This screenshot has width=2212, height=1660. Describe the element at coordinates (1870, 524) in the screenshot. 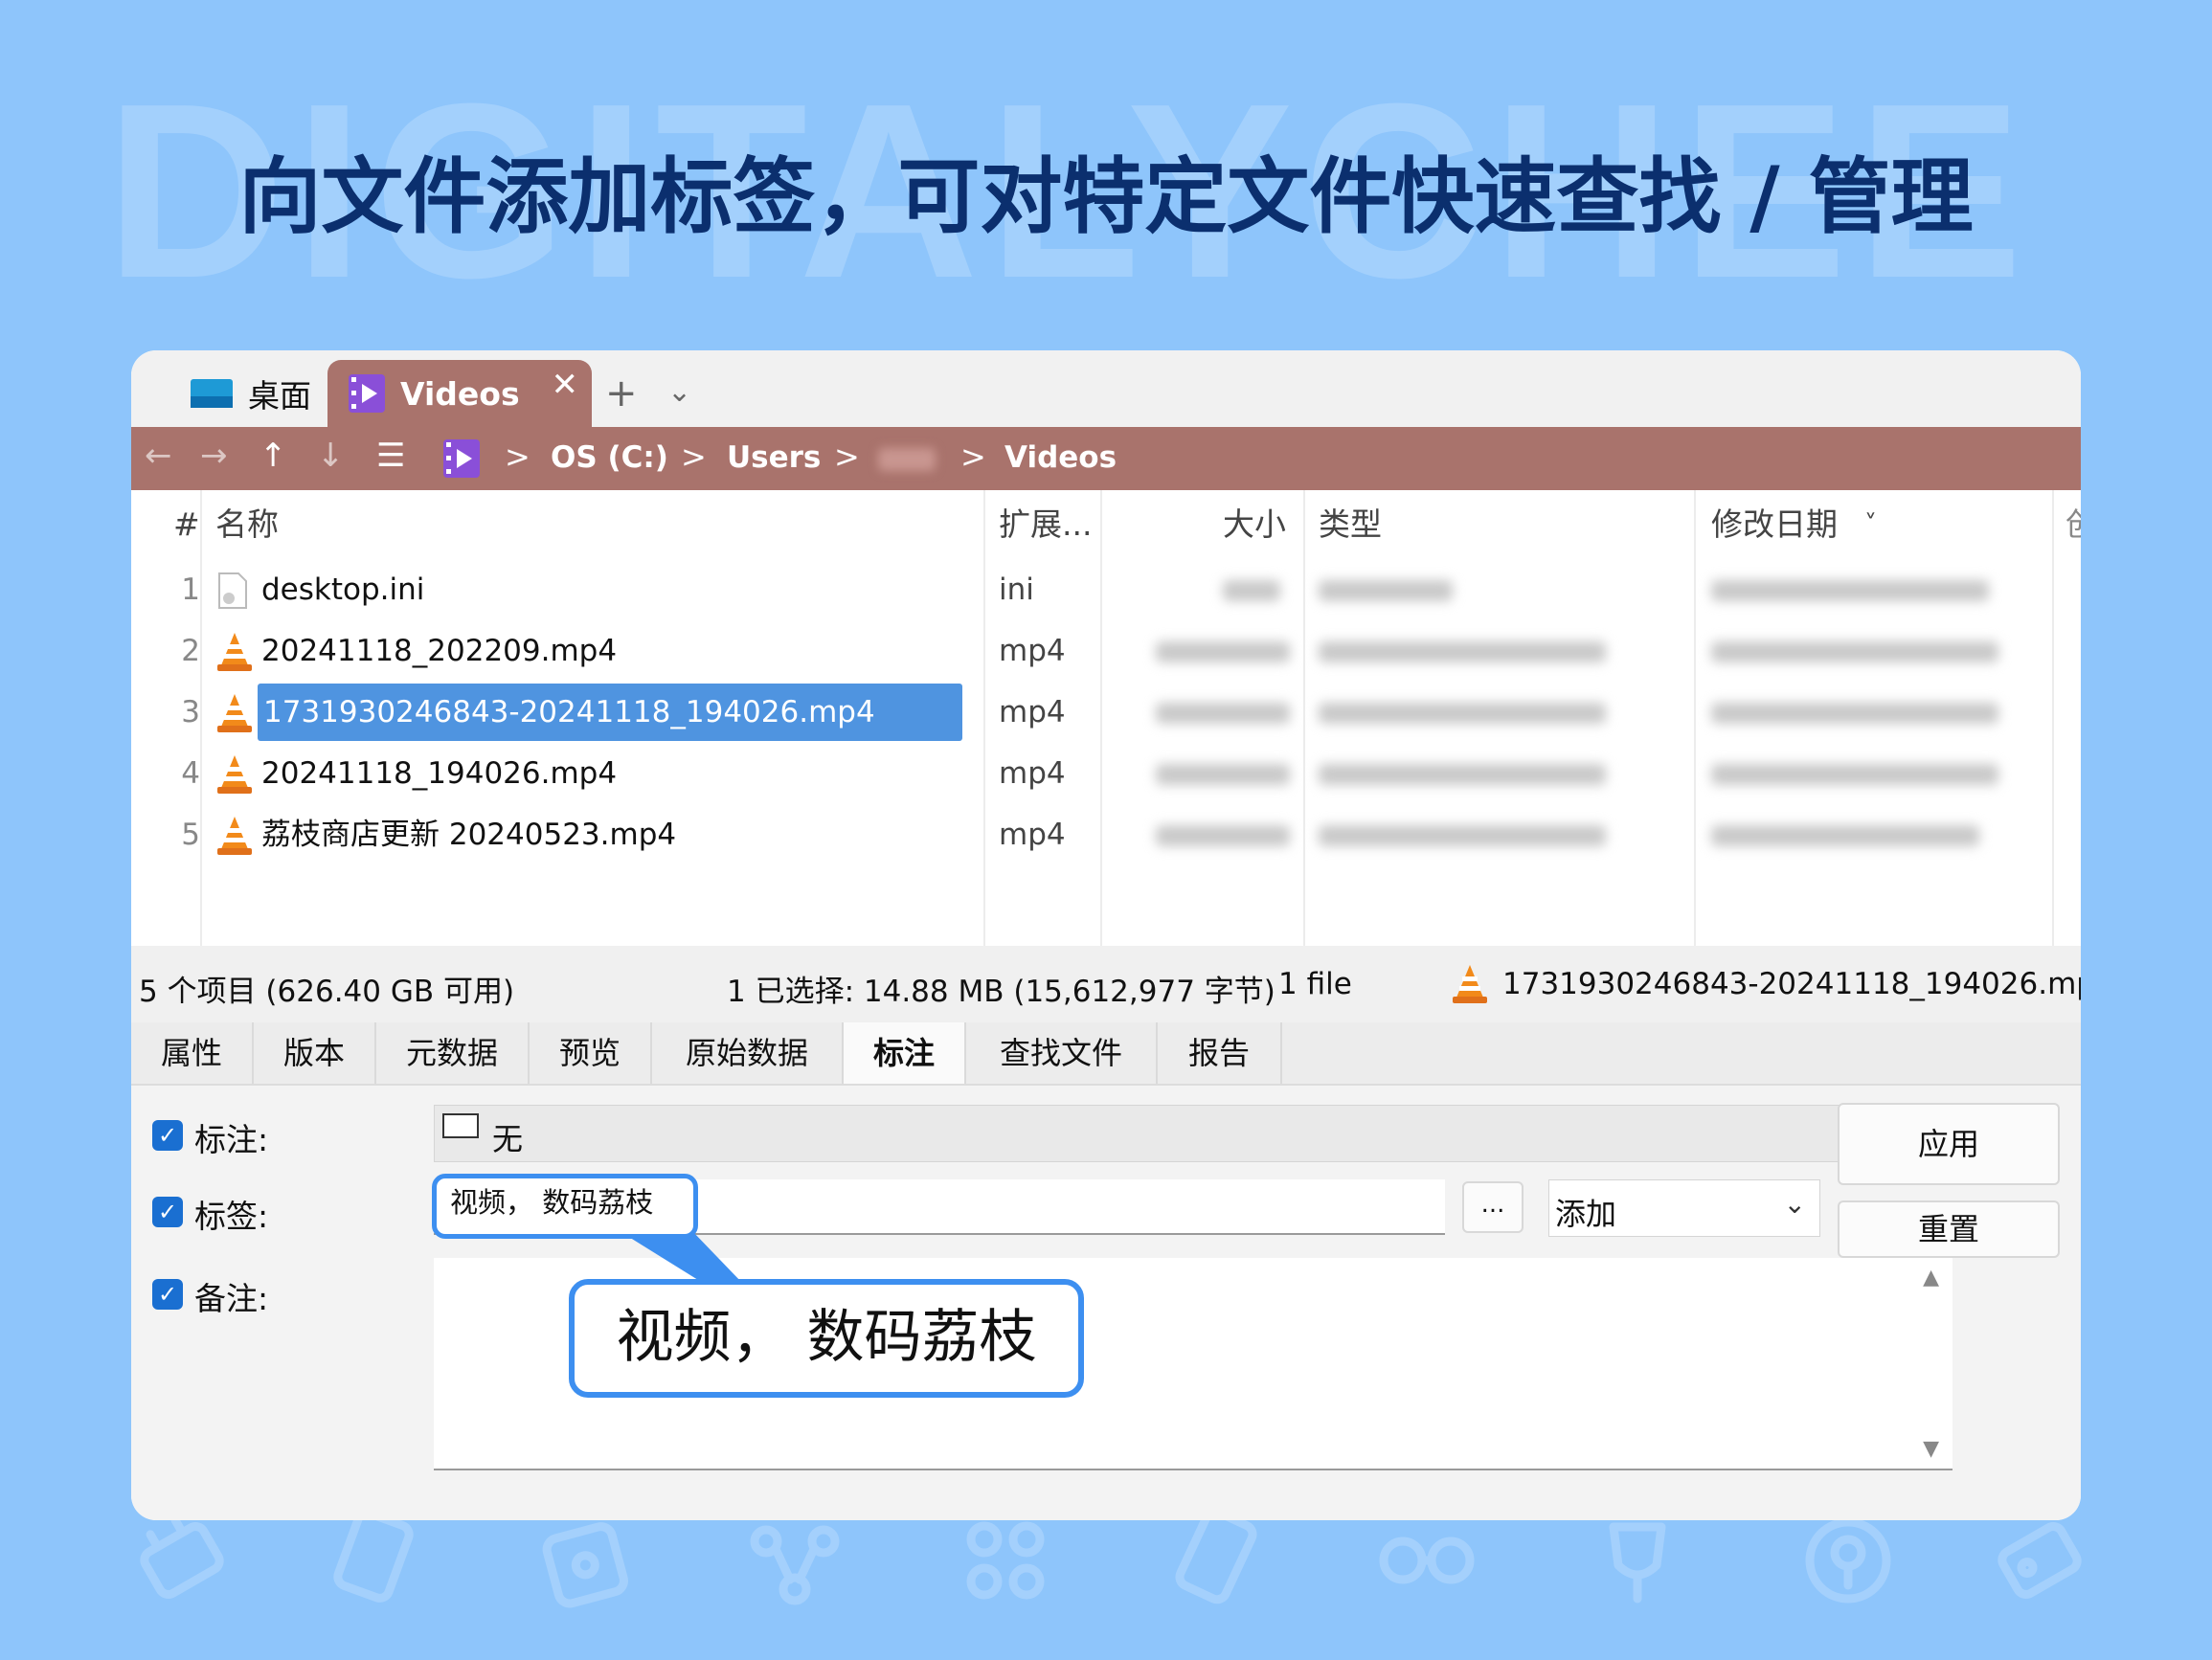

I see `sort-chevron-icon: ˅` at that location.